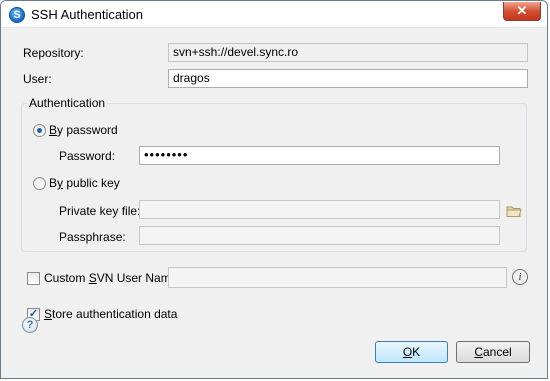  What do you see at coordinates (53, 53) in the screenshot?
I see `repository-label: Repository:` at bounding box center [53, 53].